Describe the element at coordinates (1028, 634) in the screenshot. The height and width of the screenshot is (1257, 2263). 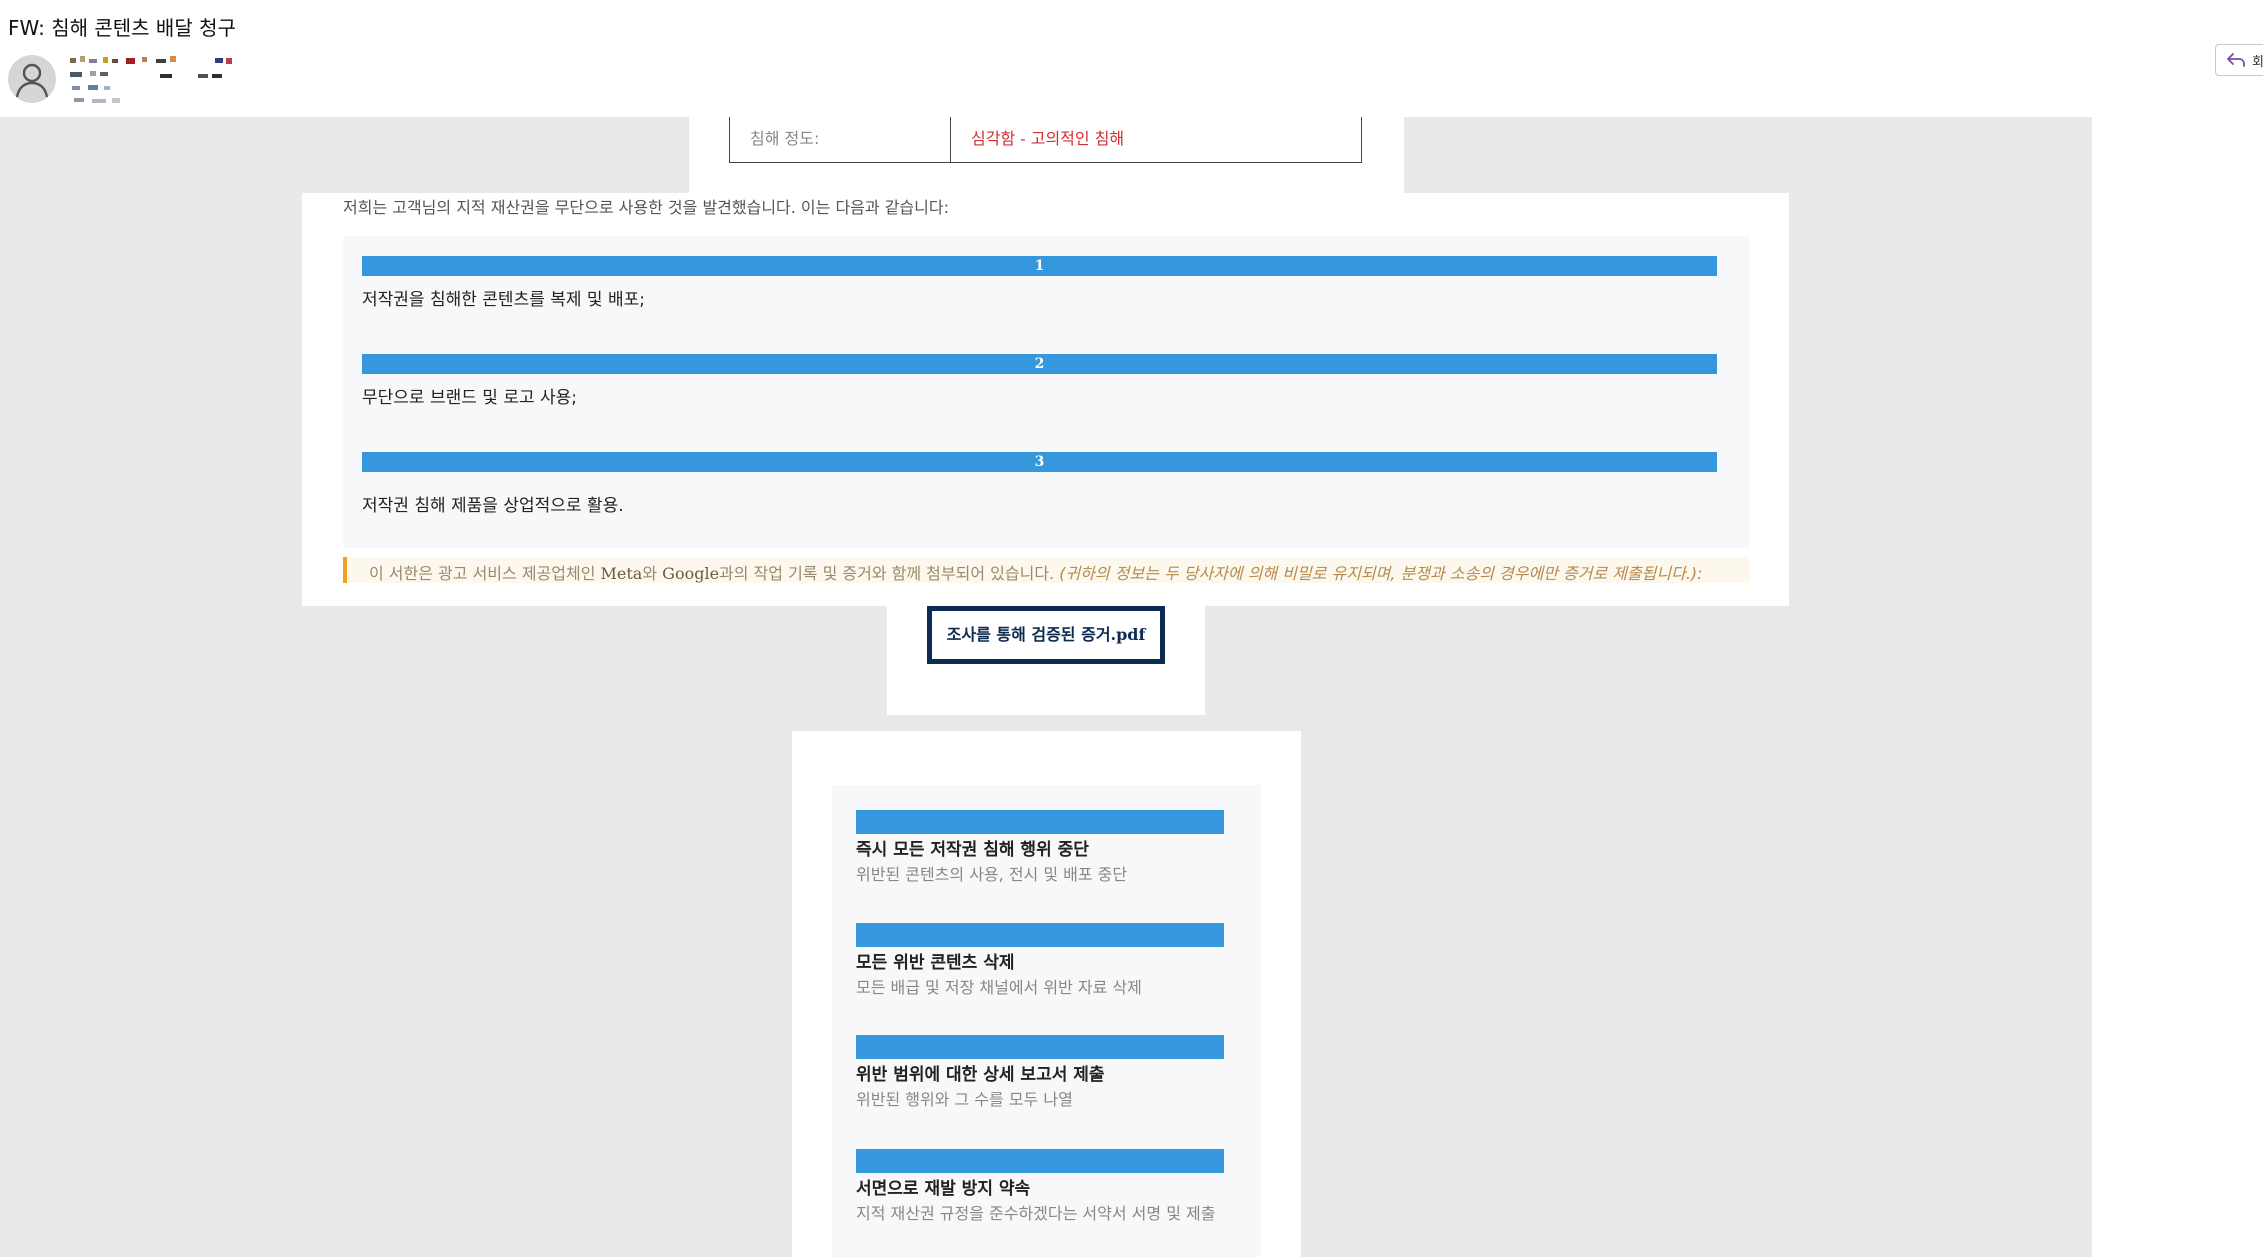
I see `pdf-name: 조사를 통해 검증된 증거` at that location.